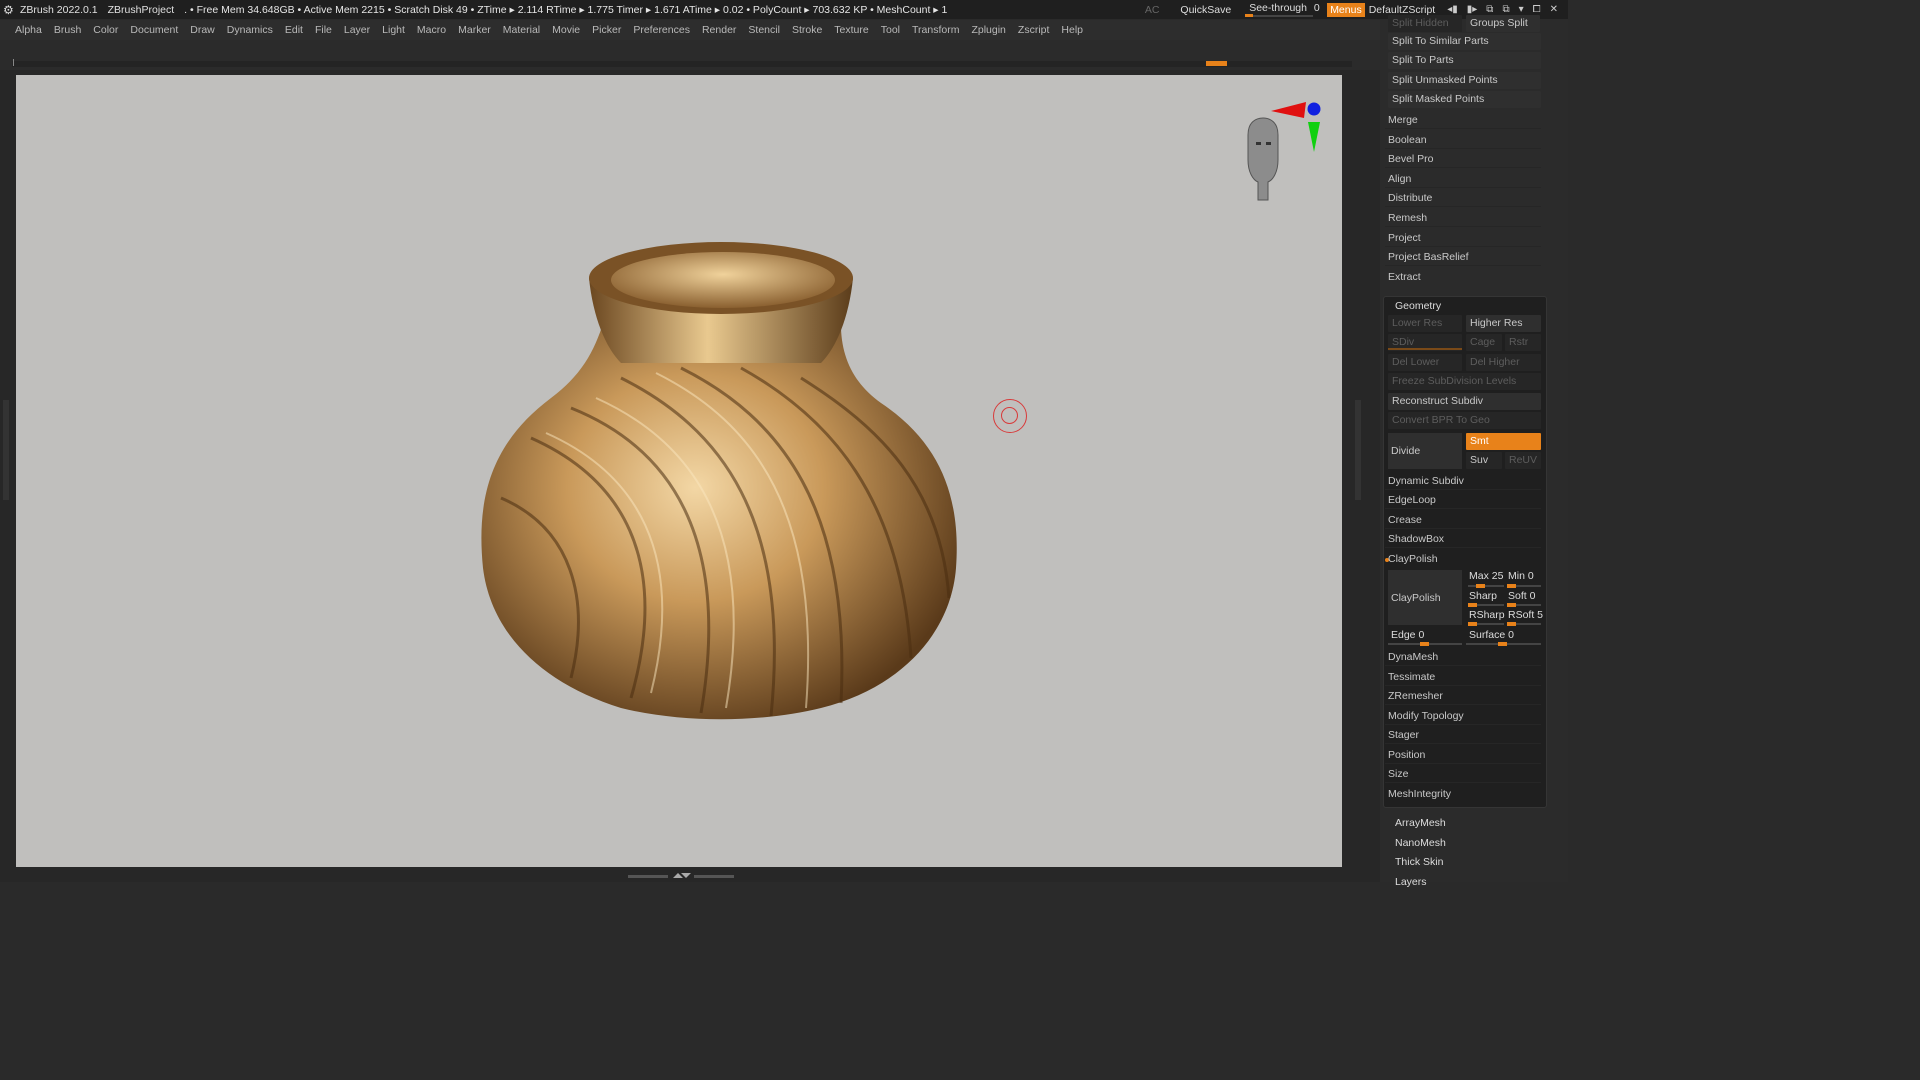 The image size is (1920, 1080). Describe the element at coordinates (1463, 500) in the screenshot. I see `geometry-row-edgeloop: EdgeLoop` at that location.